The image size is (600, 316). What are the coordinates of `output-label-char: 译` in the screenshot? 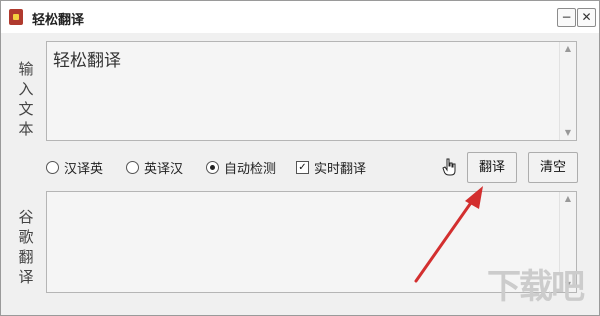 It's located at (26, 277).